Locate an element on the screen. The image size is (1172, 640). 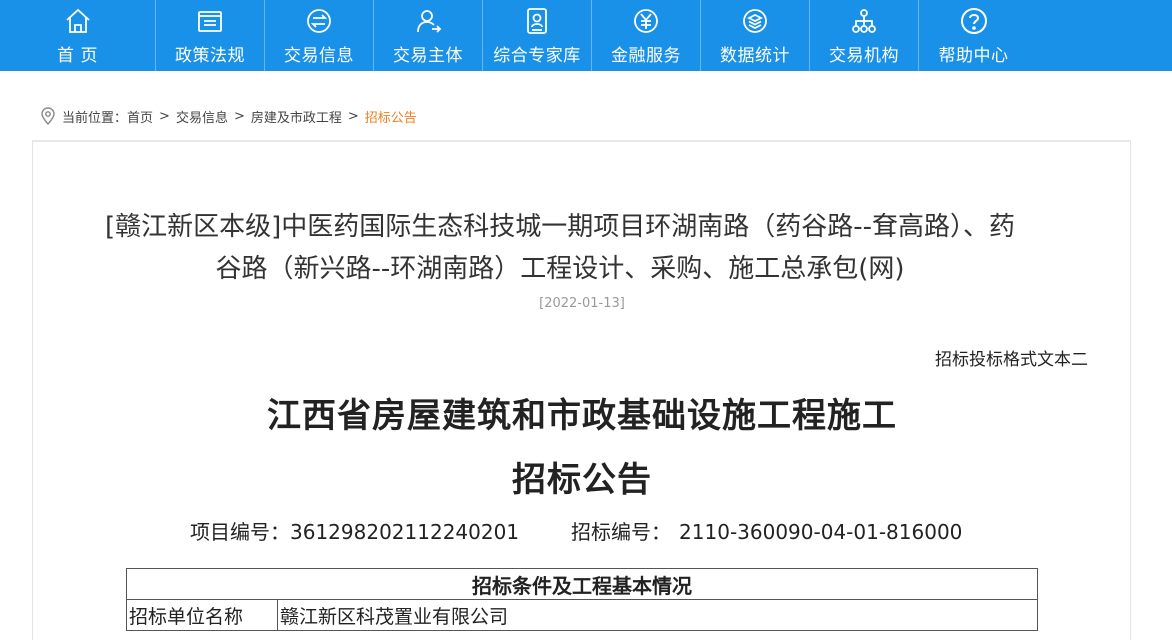
folder-icon is located at coordinates (210, 21).